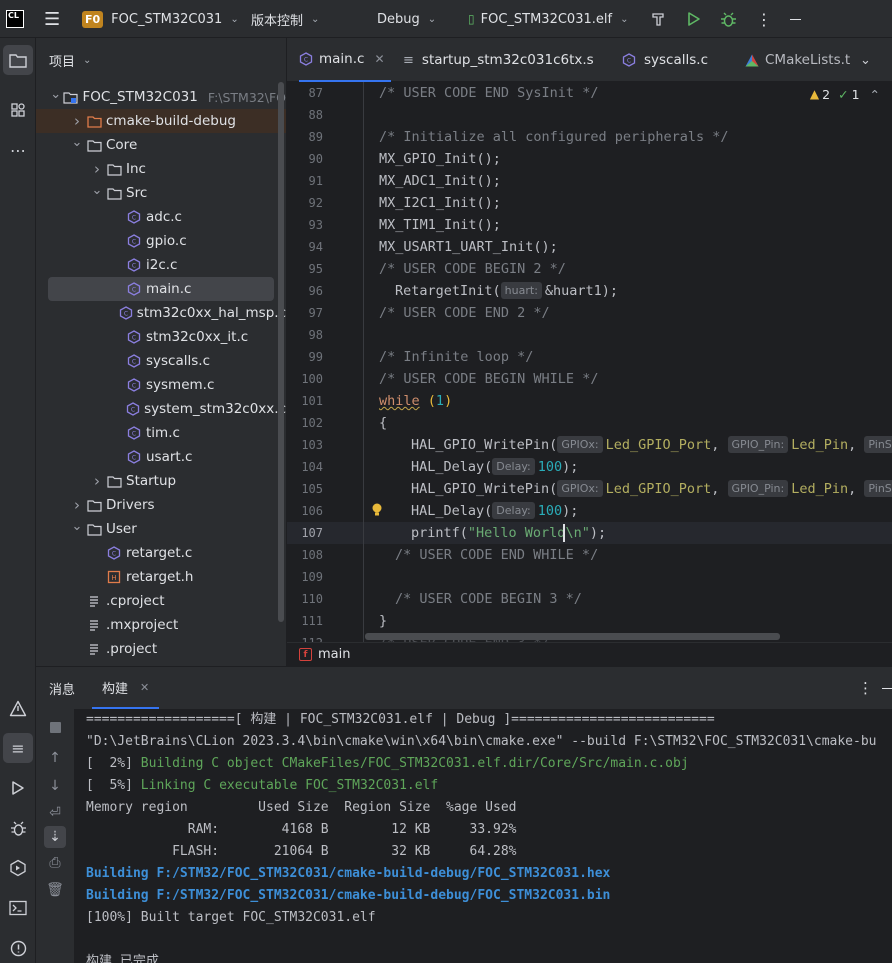 The height and width of the screenshot is (963, 892). What do you see at coordinates (130, 505) in the screenshot?
I see `tree-item-label: Drivers` at bounding box center [130, 505].